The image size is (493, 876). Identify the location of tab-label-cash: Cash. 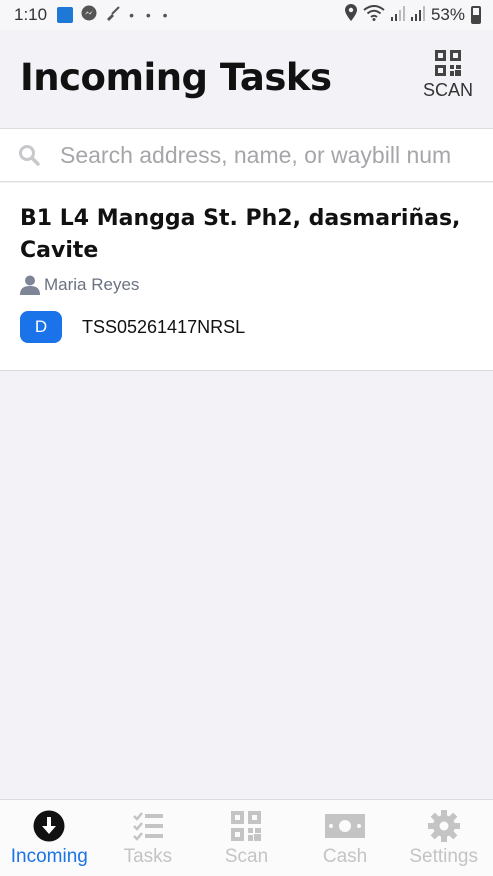
(345, 856).